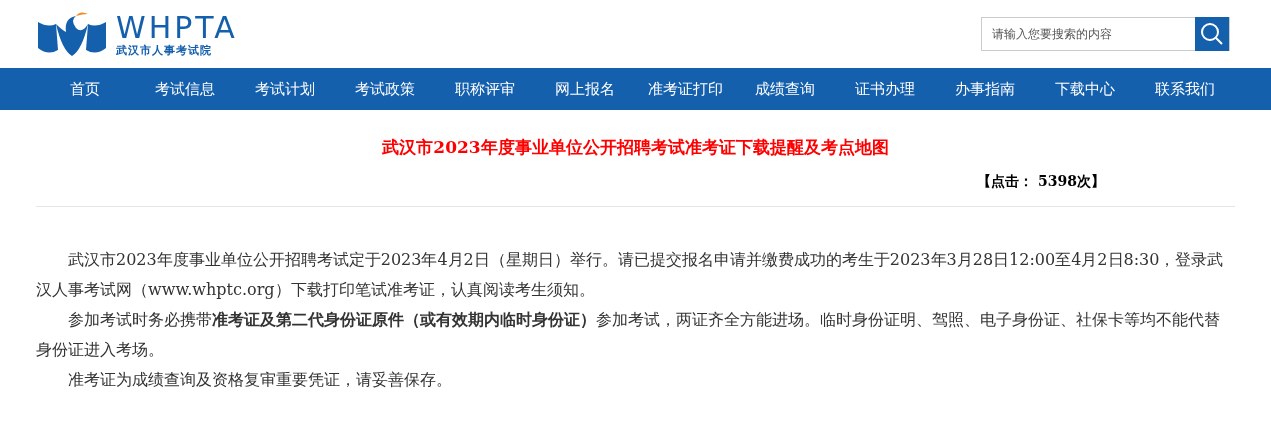  What do you see at coordinates (177, 27) in the screenshot?
I see `logo-wordmark: WHPTA` at bounding box center [177, 27].